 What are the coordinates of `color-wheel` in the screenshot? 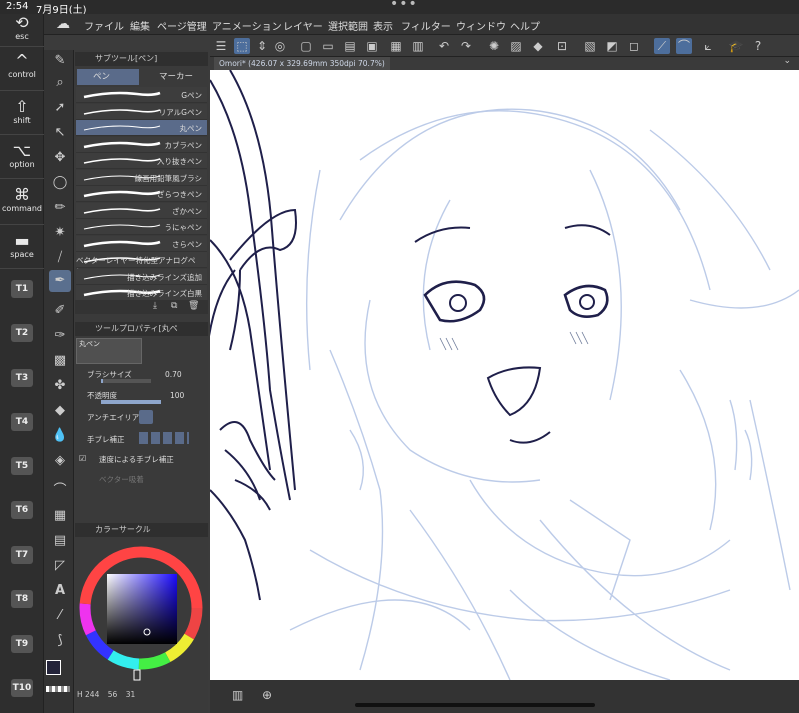 It's located at (142, 615).